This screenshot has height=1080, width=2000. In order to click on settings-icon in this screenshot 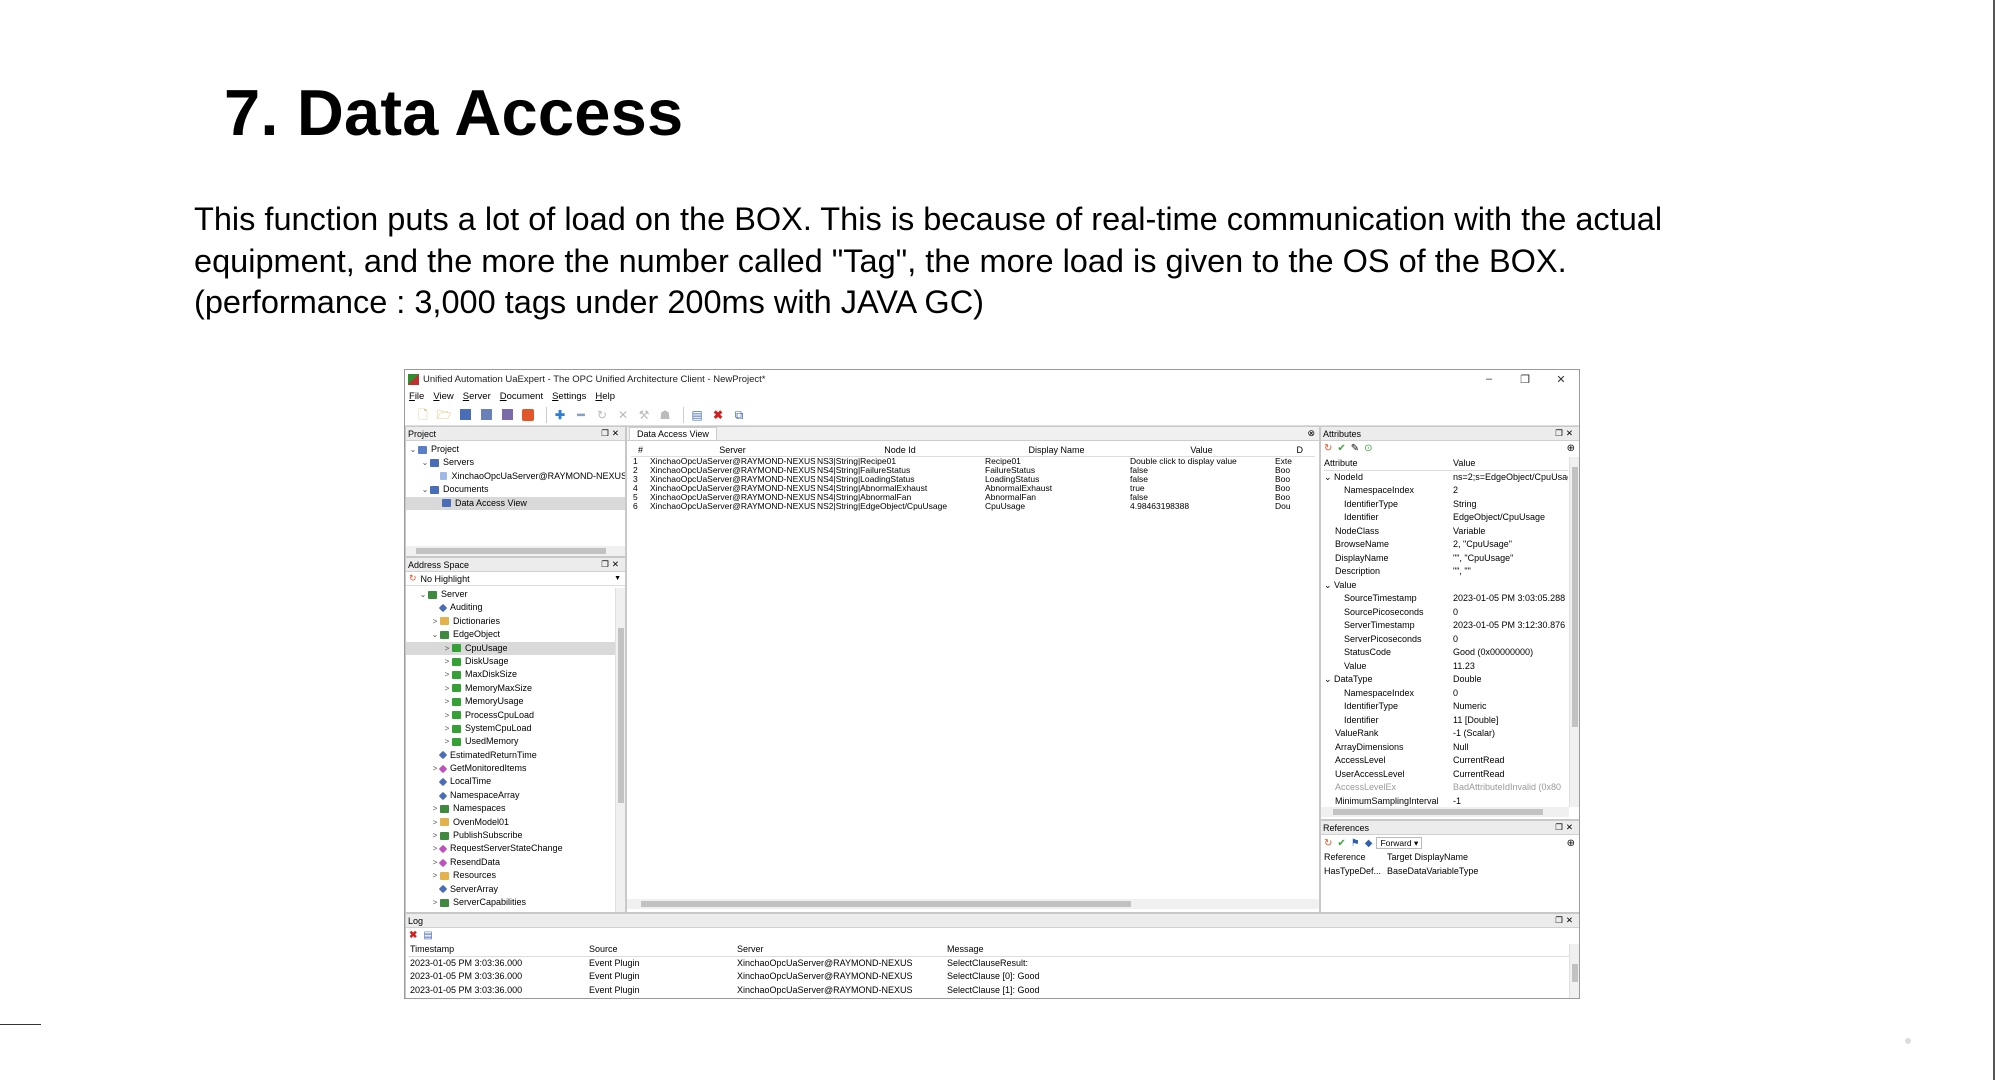, I will do `click(507, 415)`.